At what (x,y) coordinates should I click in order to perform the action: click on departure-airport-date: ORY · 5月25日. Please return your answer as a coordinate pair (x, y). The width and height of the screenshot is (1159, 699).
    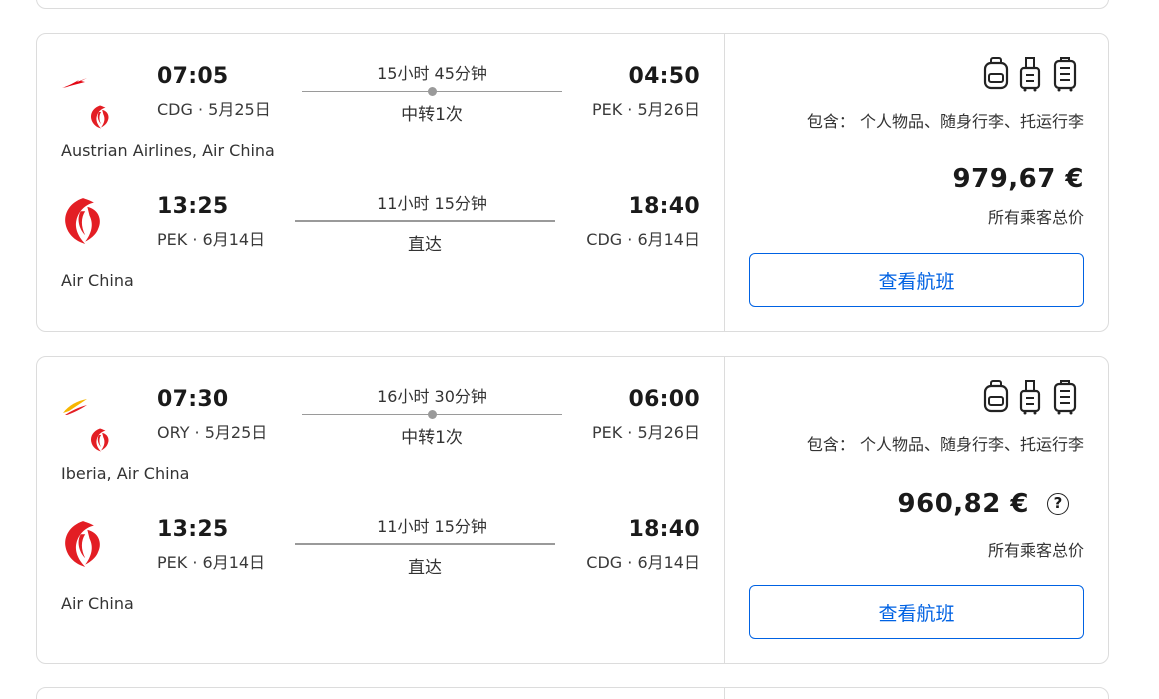
    Looking at the image, I should click on (212, 432).